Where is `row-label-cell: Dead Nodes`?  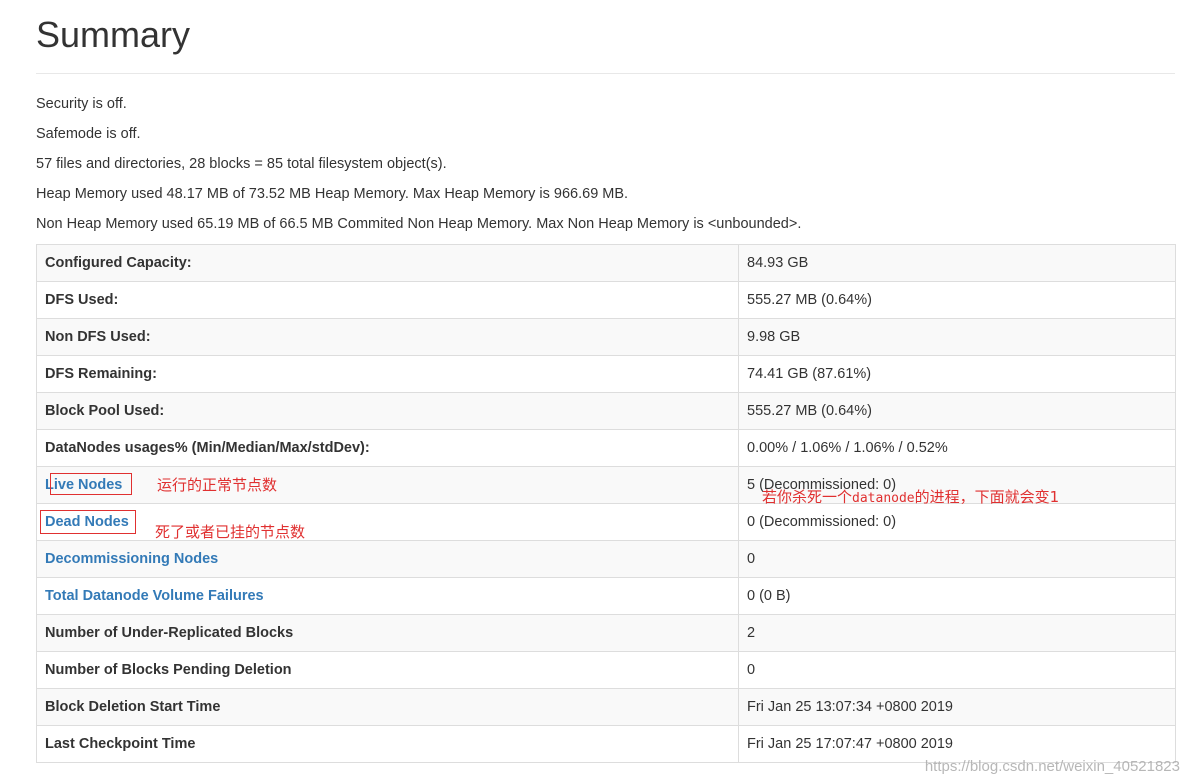 row-label-cell: Dead Nodes is located at coordinates (387, 522).